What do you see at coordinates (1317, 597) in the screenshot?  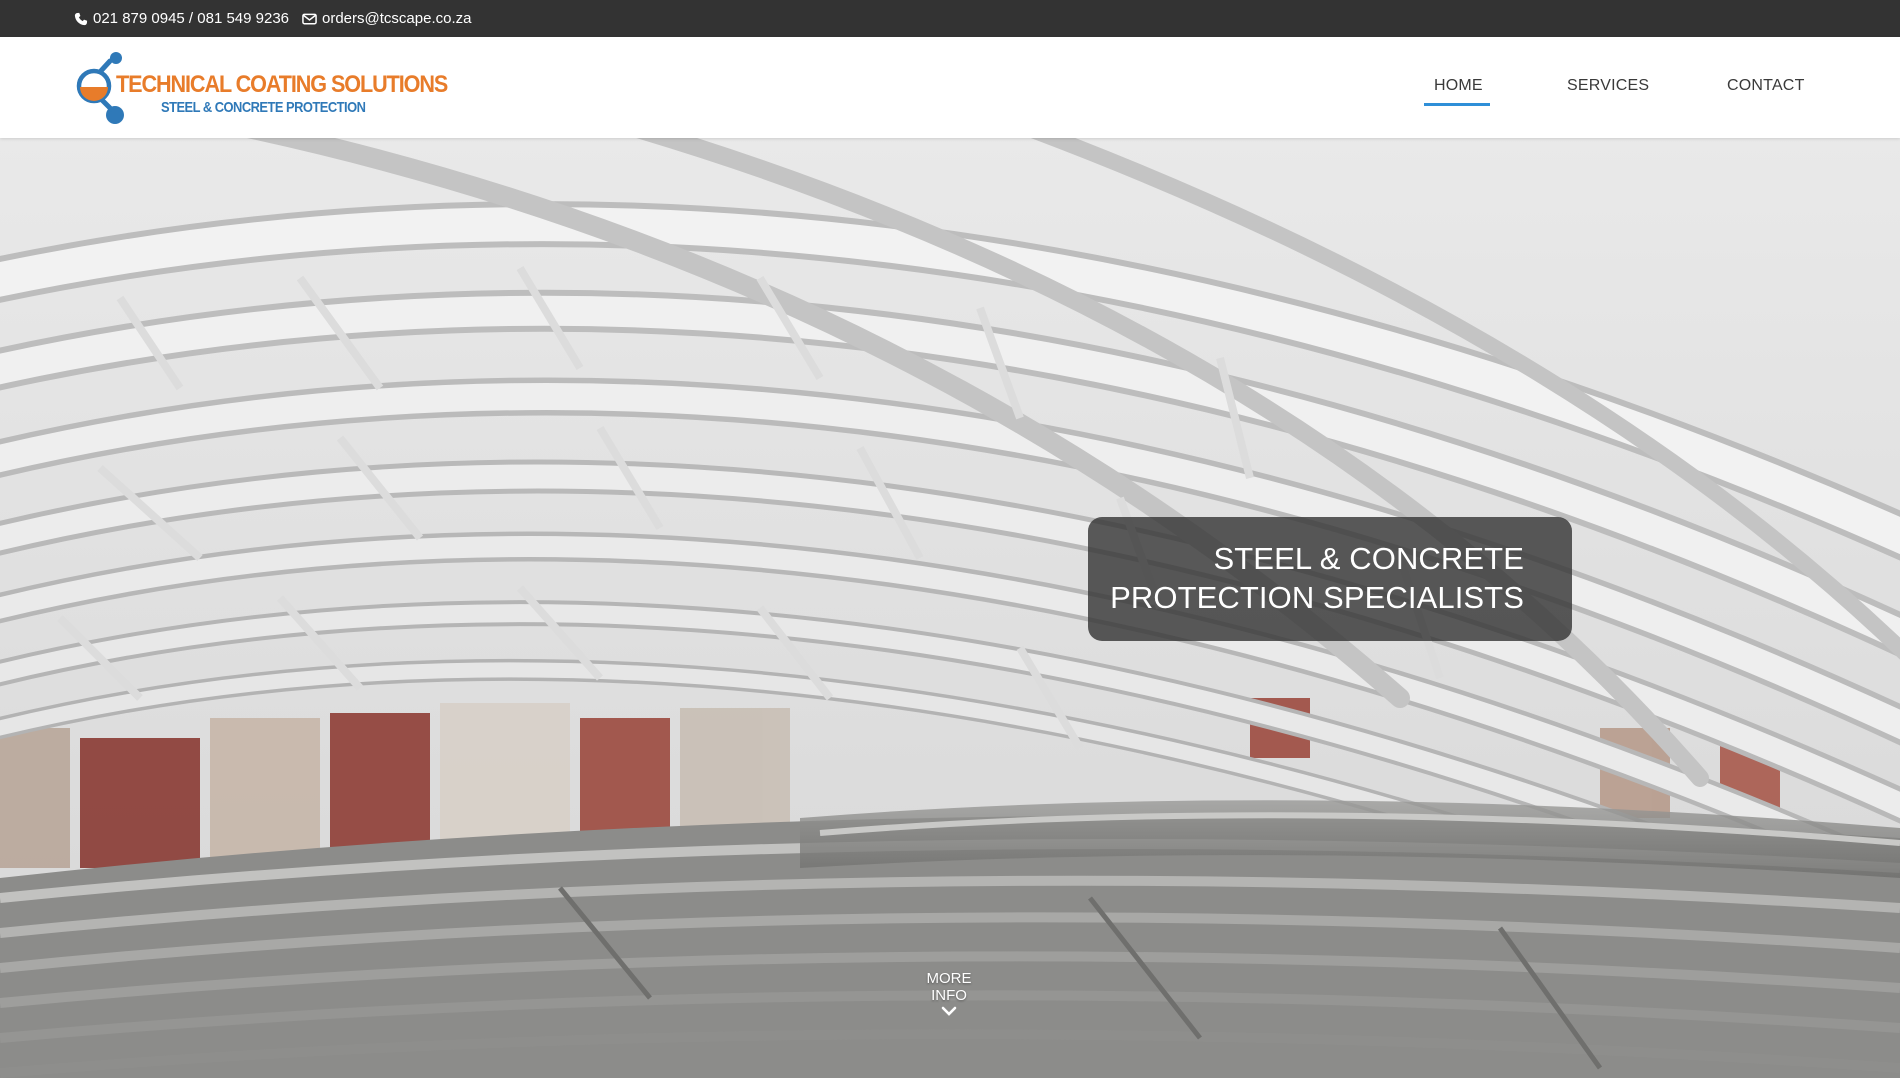 I see `hero-headline-line-2: PROTECTION SPECIALISTS` at bounding box center [1317, 597].